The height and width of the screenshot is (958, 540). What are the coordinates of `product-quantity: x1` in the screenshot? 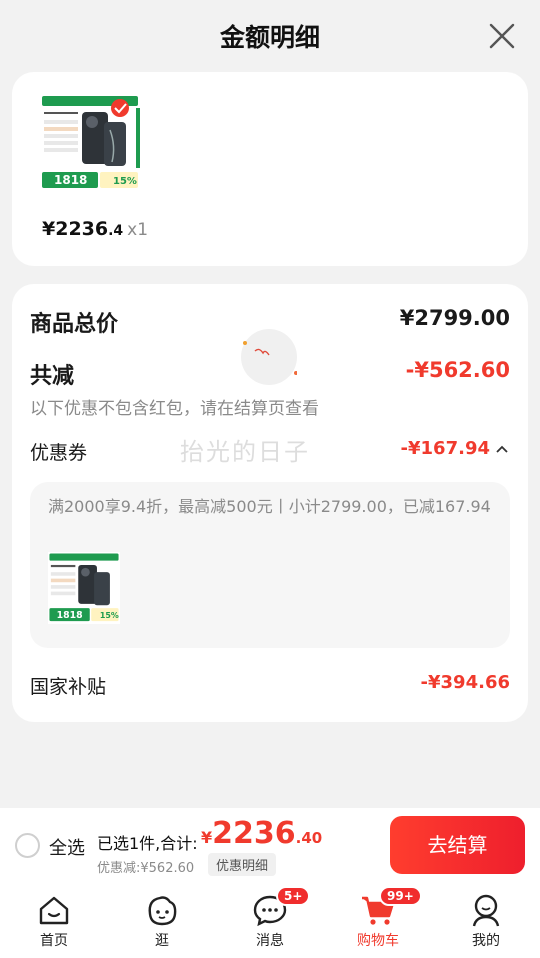 It's located at (138, 230).